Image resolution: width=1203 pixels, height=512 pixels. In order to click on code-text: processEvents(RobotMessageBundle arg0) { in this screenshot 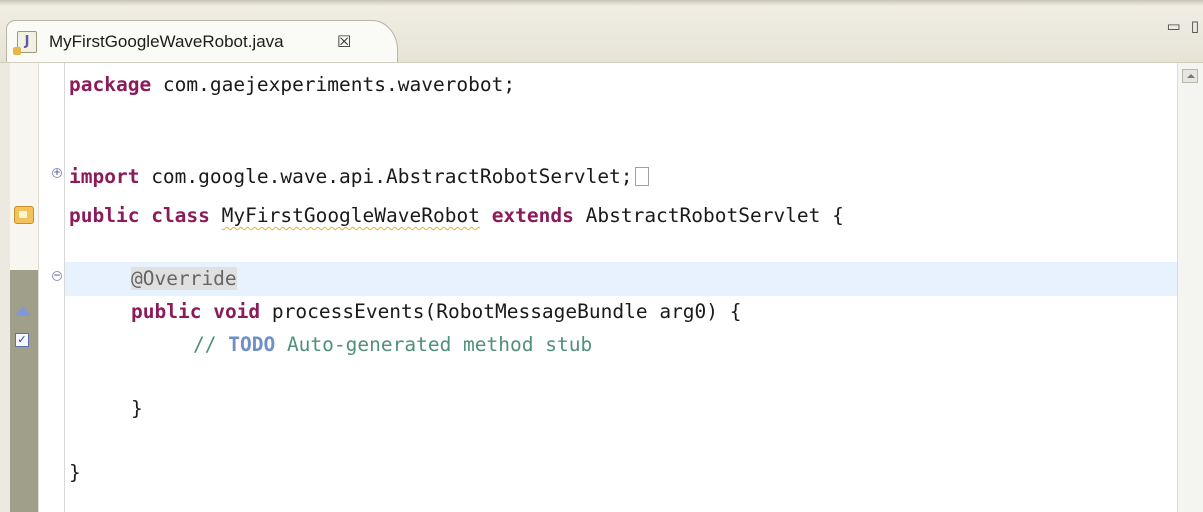, I will do `click(501, 311)`.